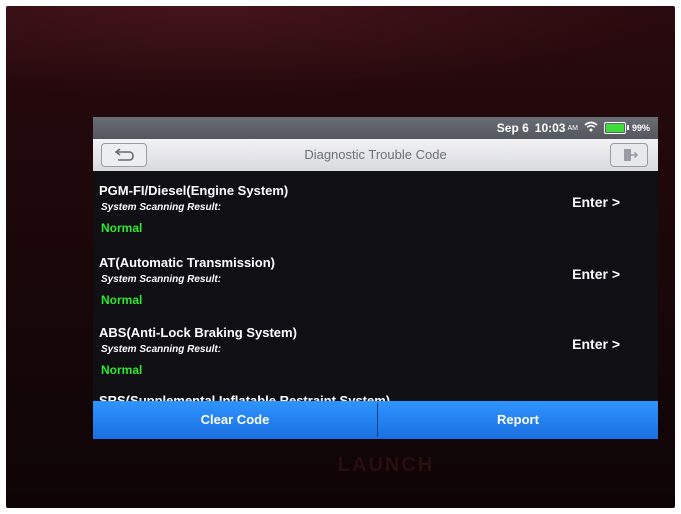 This screenshot has width=681, height=514. I want to click on exit-icon, so click(629, 159).